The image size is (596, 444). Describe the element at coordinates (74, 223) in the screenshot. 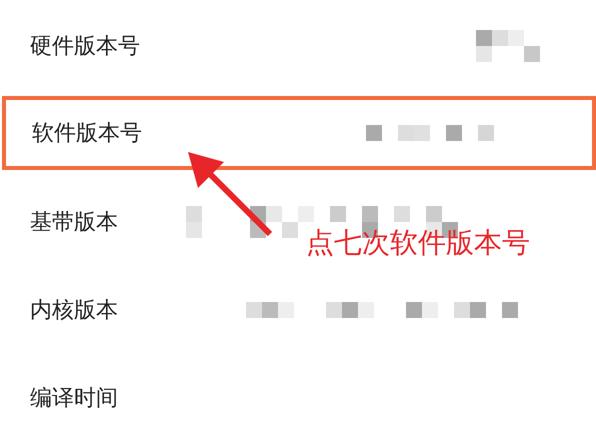

I see `setting-label: 基带版本` at that location.